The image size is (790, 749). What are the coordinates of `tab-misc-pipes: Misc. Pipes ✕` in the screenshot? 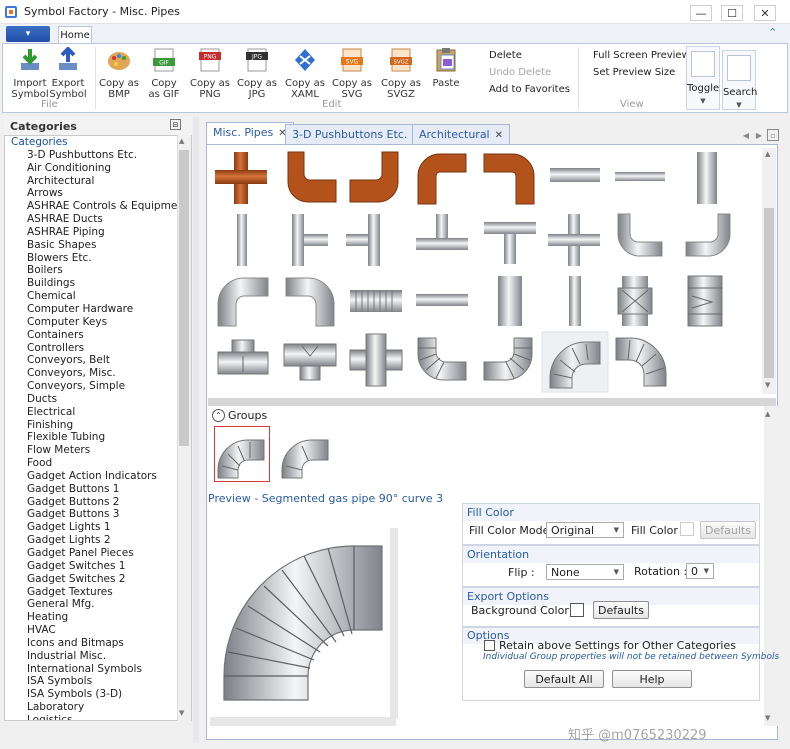 It's located at (250, 133).